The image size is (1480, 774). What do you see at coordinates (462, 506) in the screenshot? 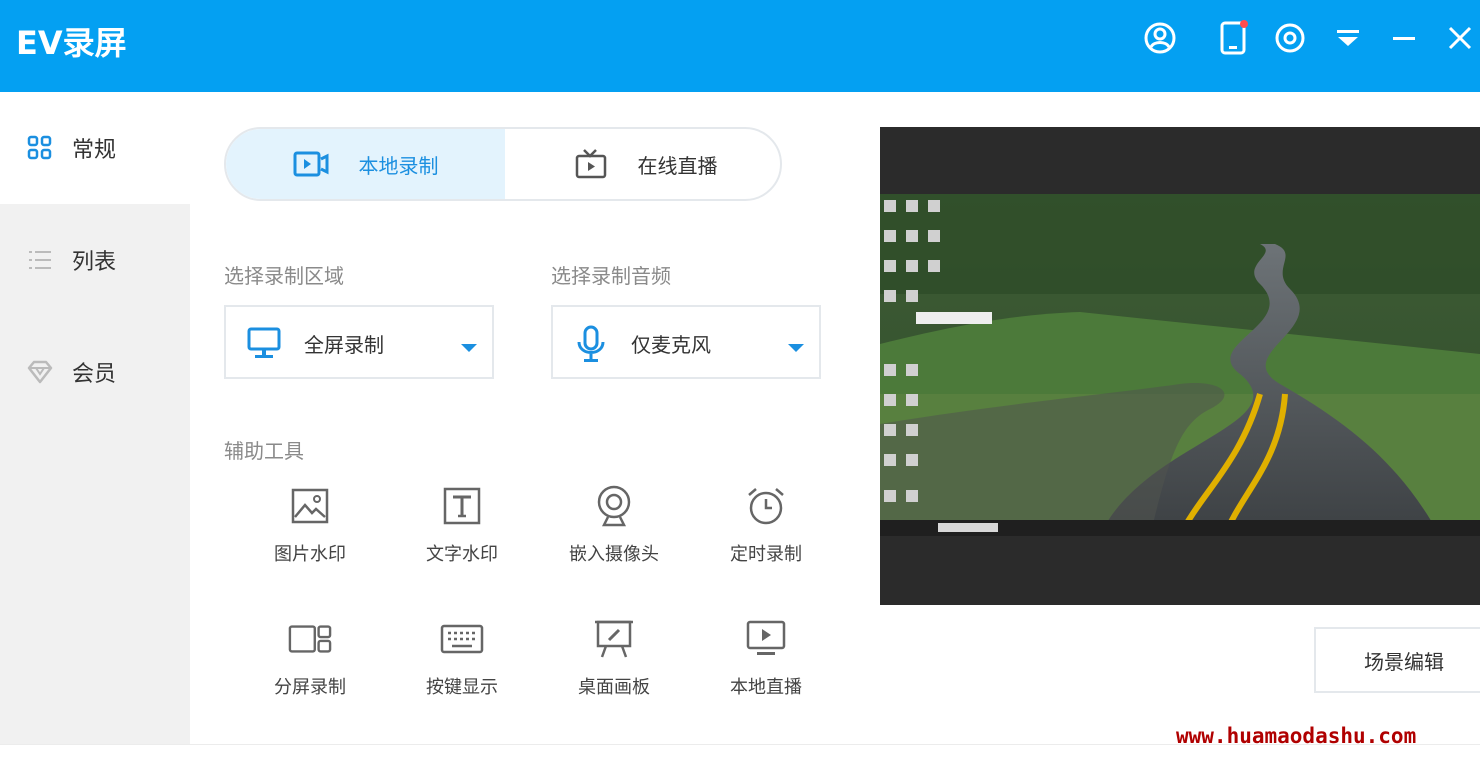
I see `text-icon` at bounding box center [462, 506].